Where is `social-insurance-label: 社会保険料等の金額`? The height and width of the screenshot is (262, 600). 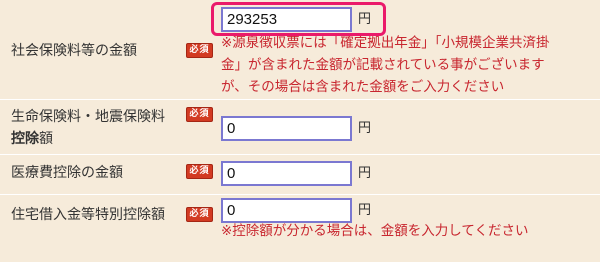
social-insurance-label: 社会保険料等の金額 is located at coordinates (74, 51).